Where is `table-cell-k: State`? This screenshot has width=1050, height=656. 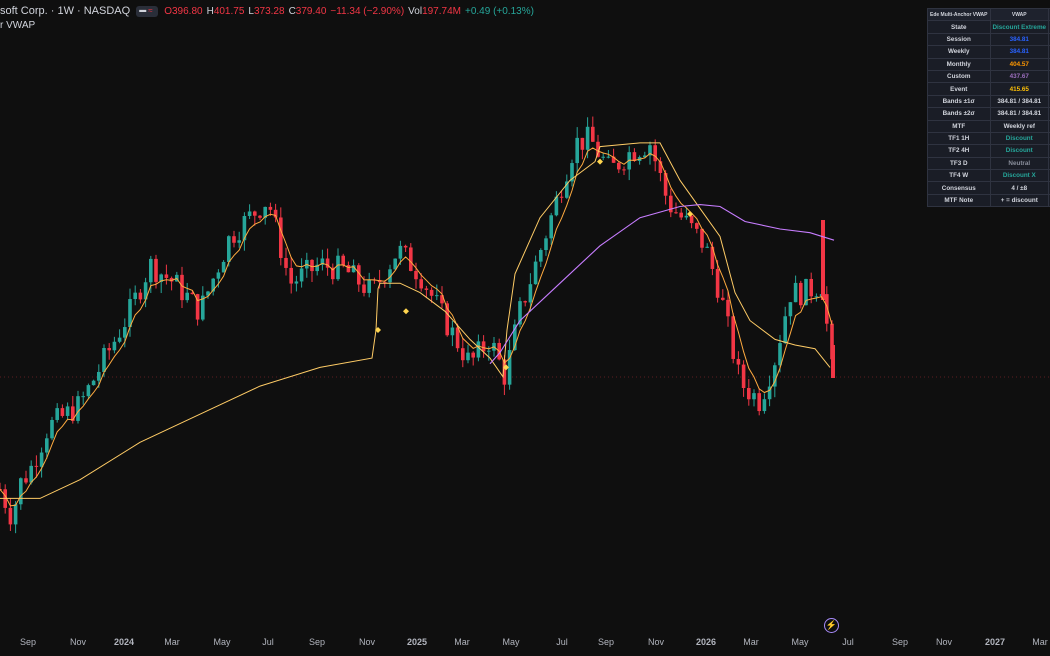
table-cell-k: State is located at coordinates (959, 27).